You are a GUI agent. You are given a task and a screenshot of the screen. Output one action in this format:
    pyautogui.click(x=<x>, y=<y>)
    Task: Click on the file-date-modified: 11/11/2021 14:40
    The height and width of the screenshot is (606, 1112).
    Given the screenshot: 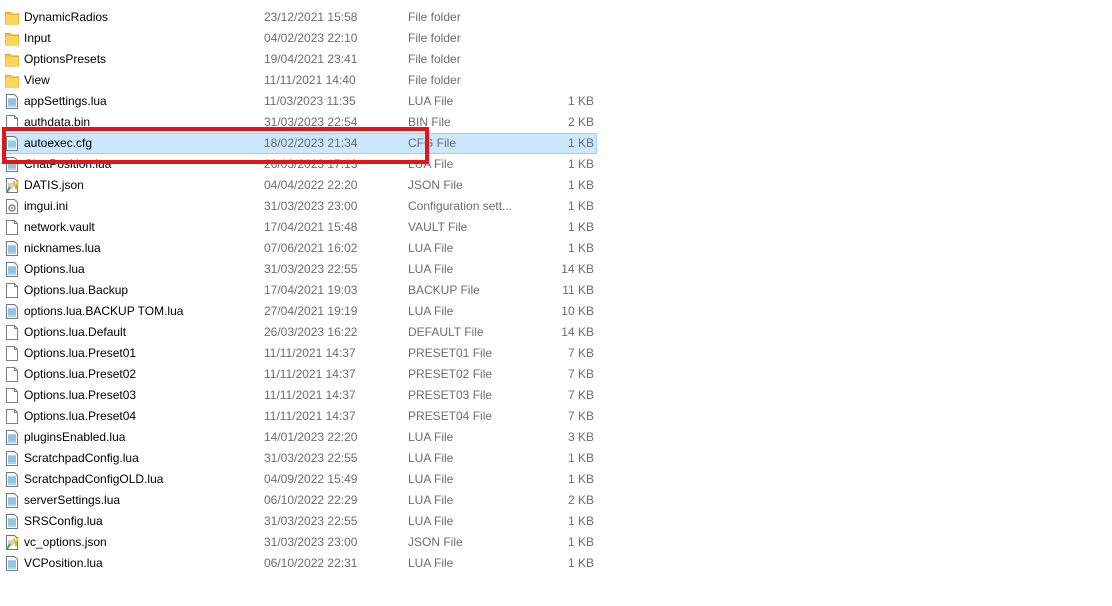 What is the action you would take?
    pyautogui.click(x=310, y=80)
    